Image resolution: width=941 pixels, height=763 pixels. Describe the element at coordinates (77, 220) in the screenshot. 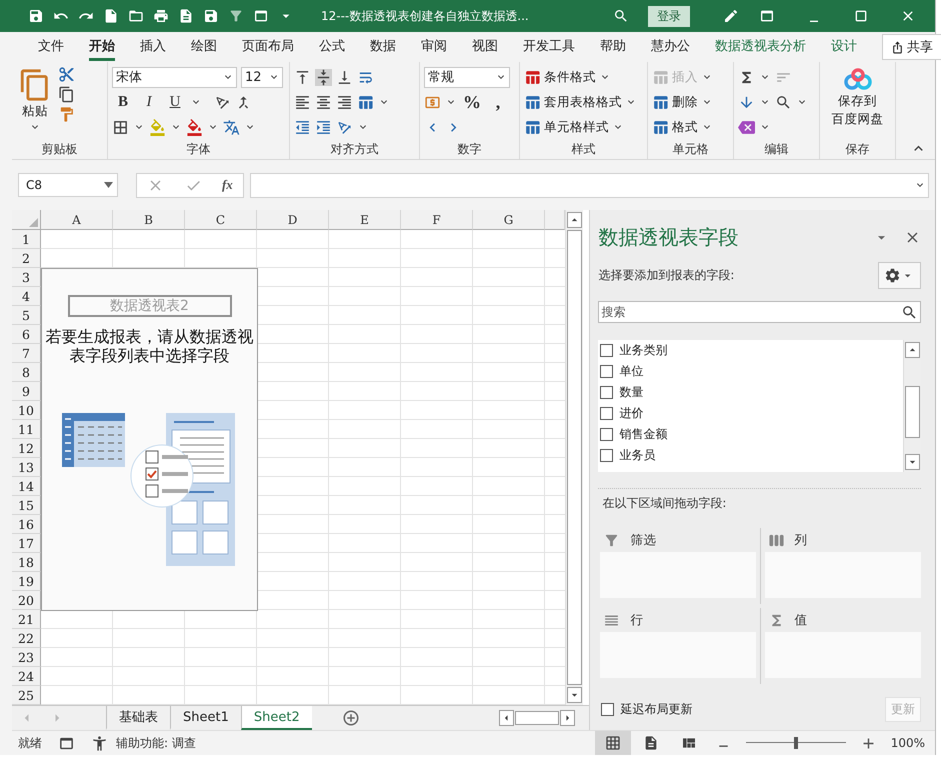

I see `column-header: A` at that location.